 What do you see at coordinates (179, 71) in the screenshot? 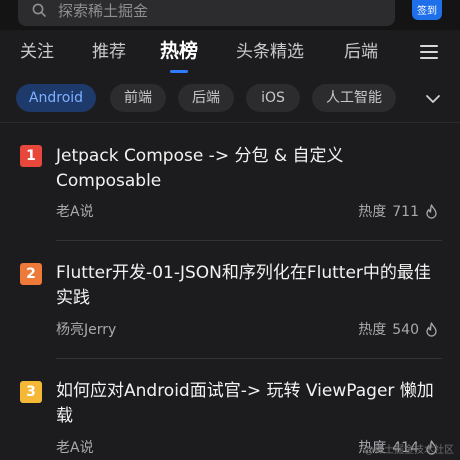
I see `active-tab-indicator` at bounding box center [179, 71].